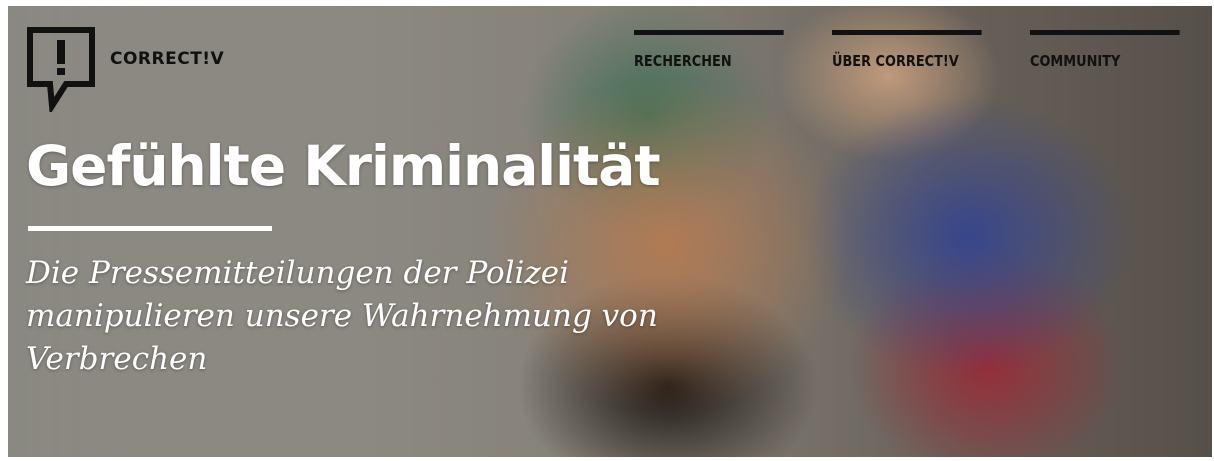 The image size is (1214, 461). What do you see at coordinates (343, 166) in the screenshot?
I see `page-title: Gefühlte Kriminalität` at bounding box center [343, 166].